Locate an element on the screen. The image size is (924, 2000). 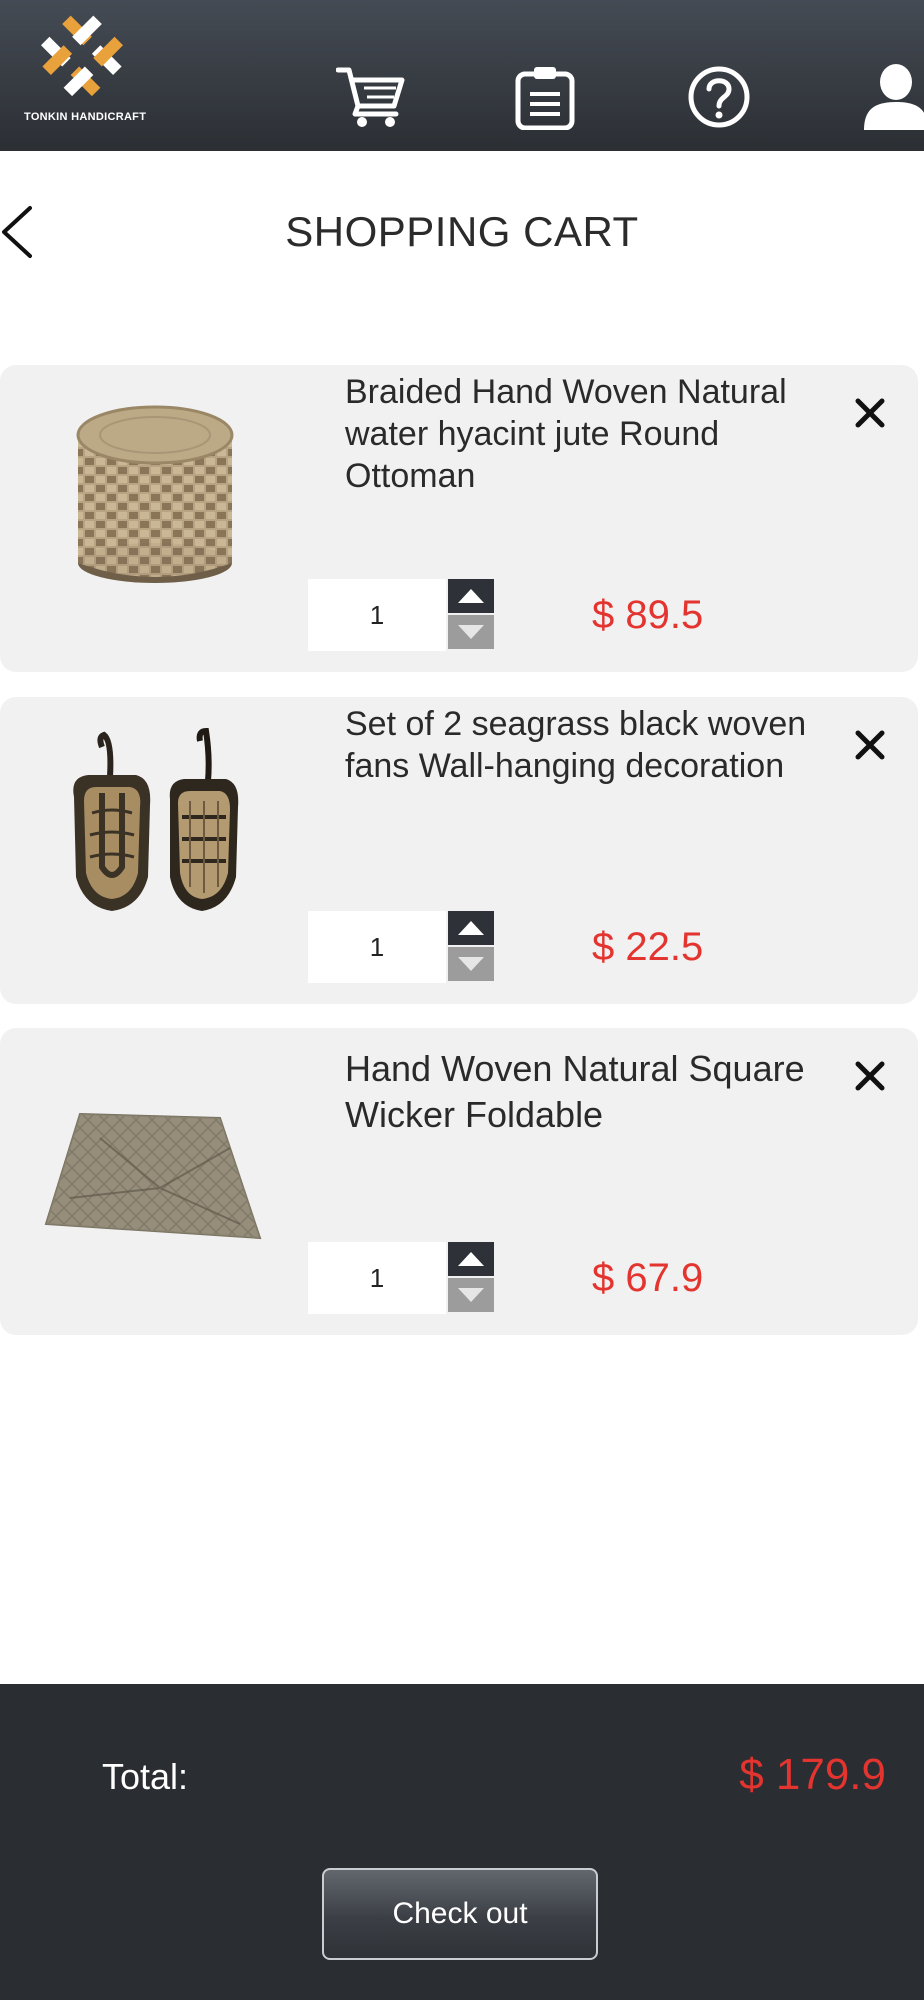
nav-help-button is located at coordinates (719, 97).